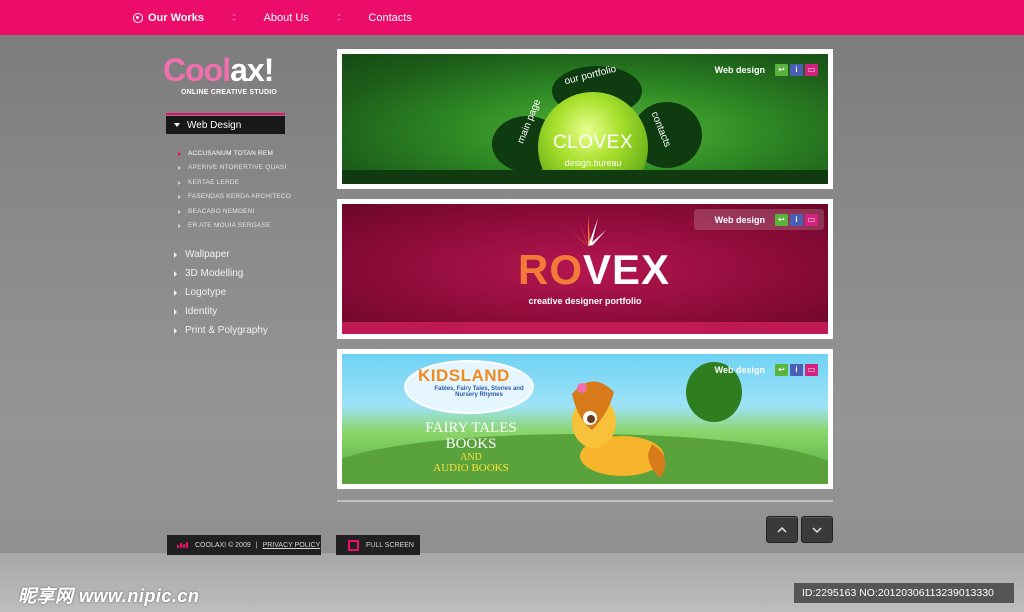  What do you see at coordinates (585, 177) in the screenshot?
I see `grass-strip` at bounding box center [585, 177].